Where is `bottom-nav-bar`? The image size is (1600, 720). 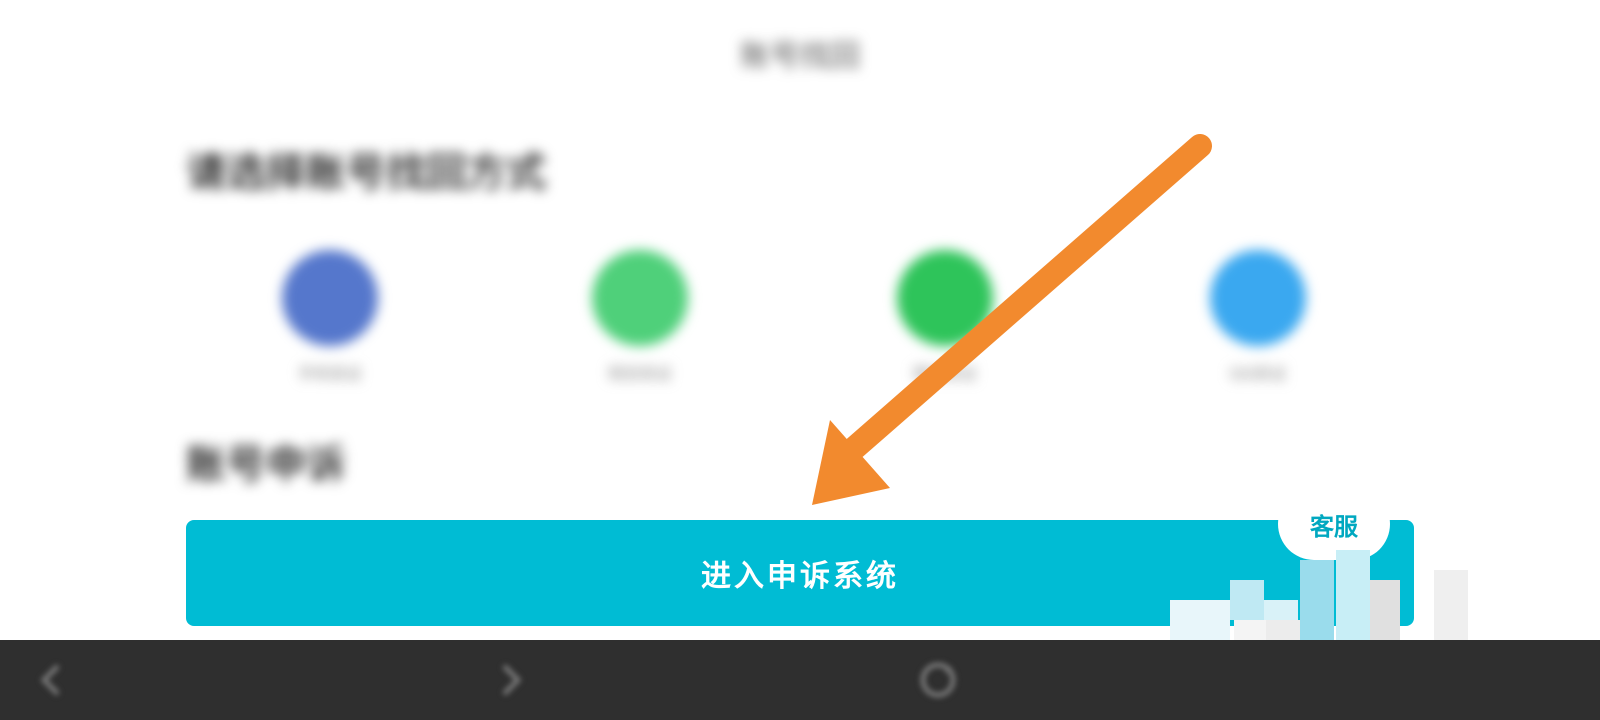
bottom-nav-bar is located at coordinates (800, 680).